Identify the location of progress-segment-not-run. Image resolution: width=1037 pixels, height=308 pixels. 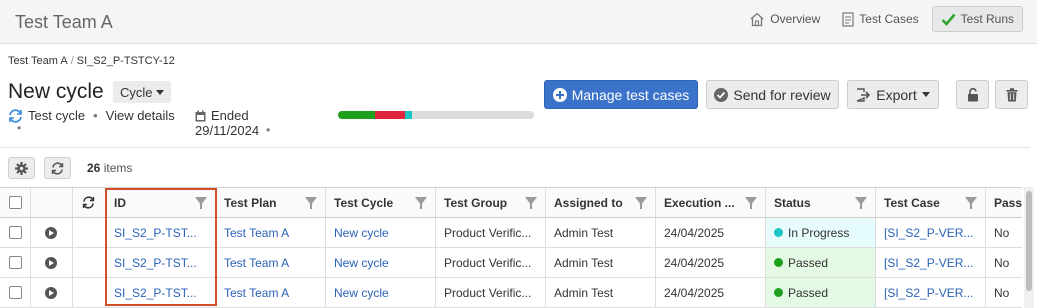
(473, 115).